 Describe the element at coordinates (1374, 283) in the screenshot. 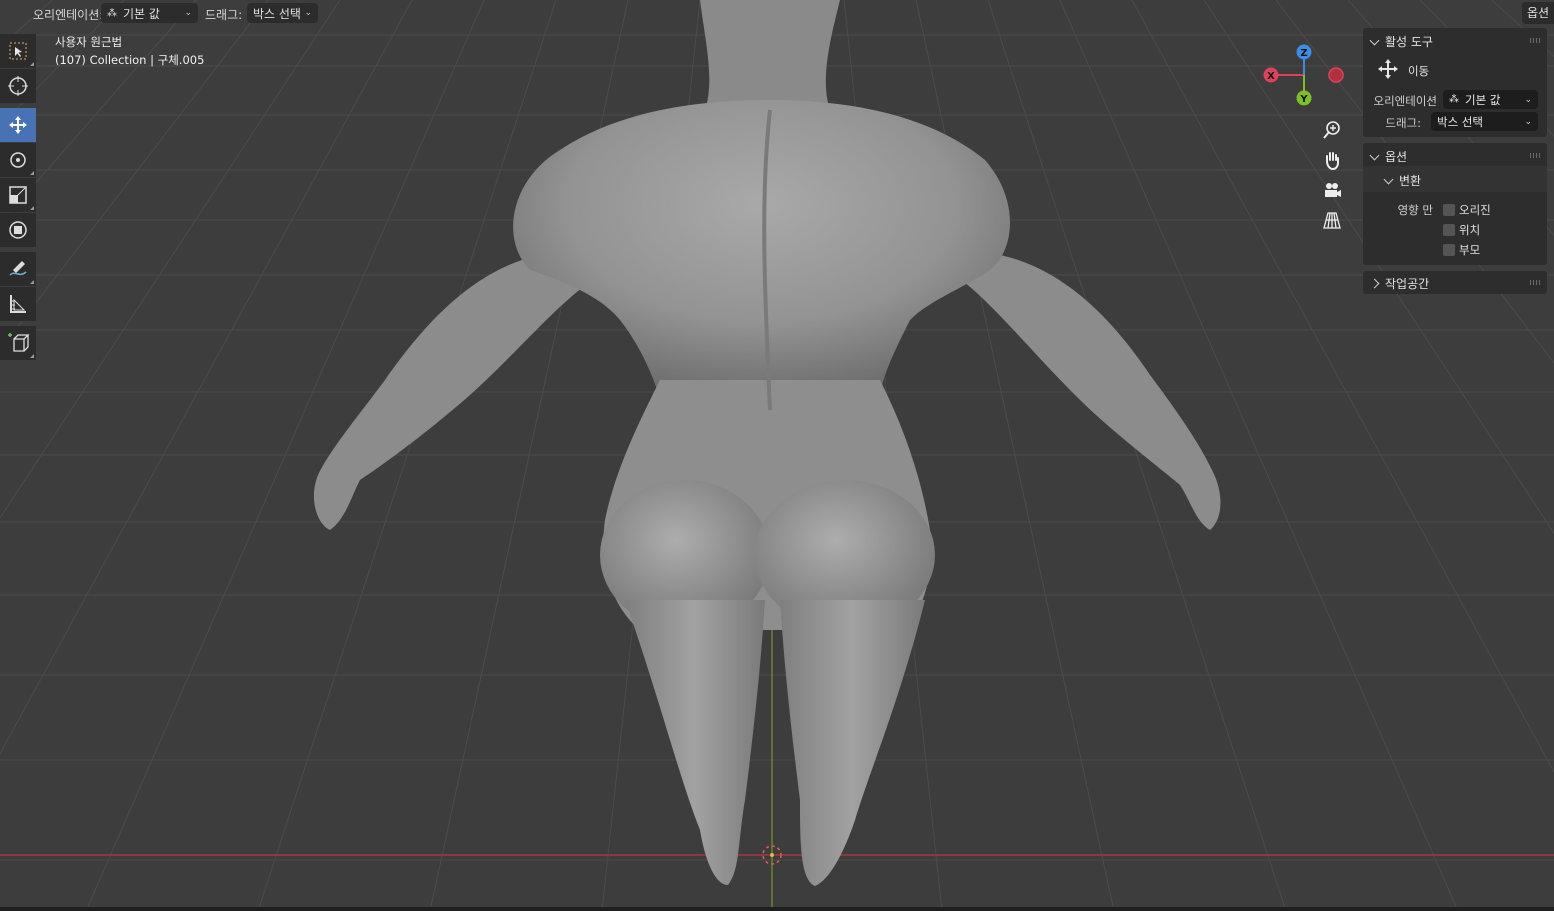

I see `chevron-right-icon` at that location.